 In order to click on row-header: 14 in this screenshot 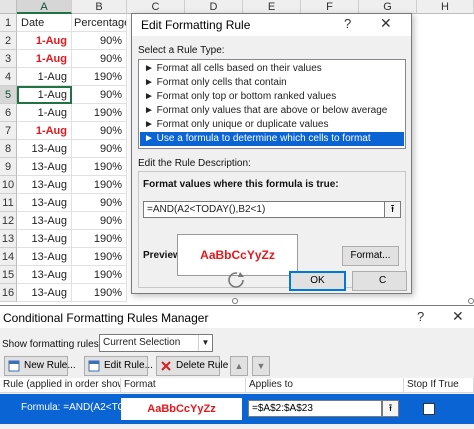, I will do `click(8, 257)`.